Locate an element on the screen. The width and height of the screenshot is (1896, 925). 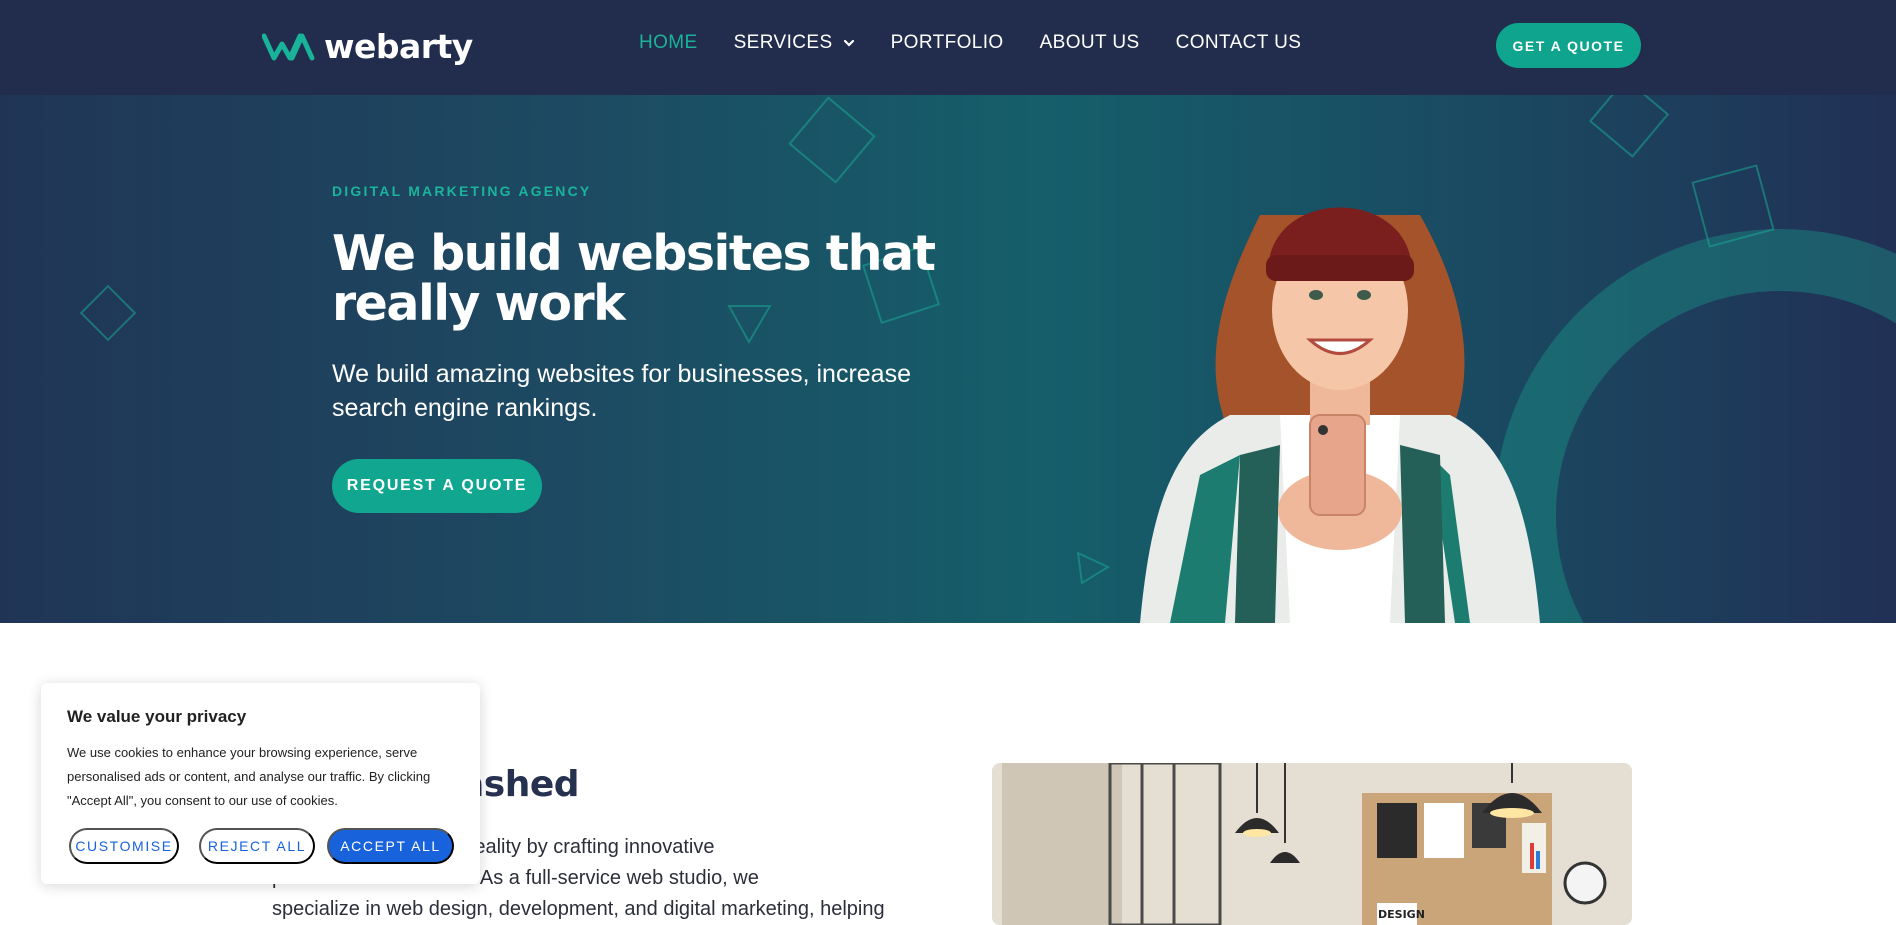
get-a-quote-button: GET A QUOTE is located at coordinates (1568, 45).